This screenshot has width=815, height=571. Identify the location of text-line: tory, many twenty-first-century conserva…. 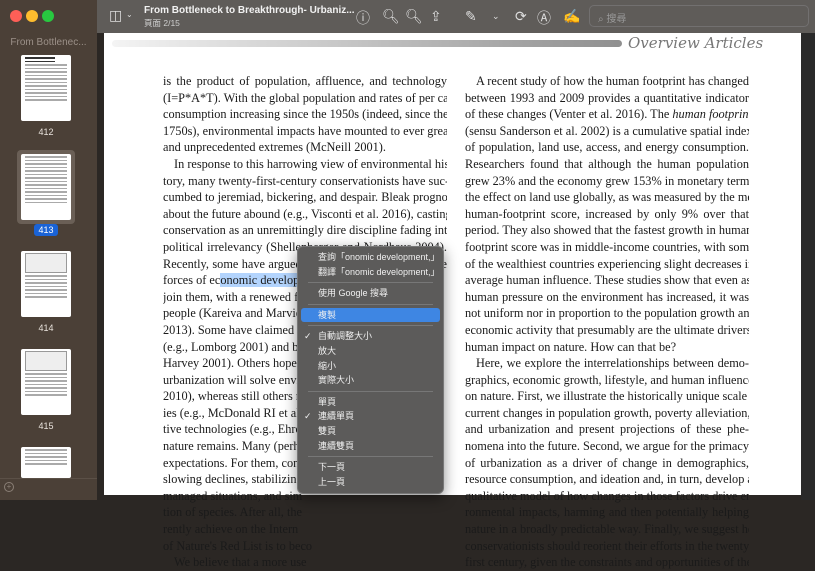
(305, 180).